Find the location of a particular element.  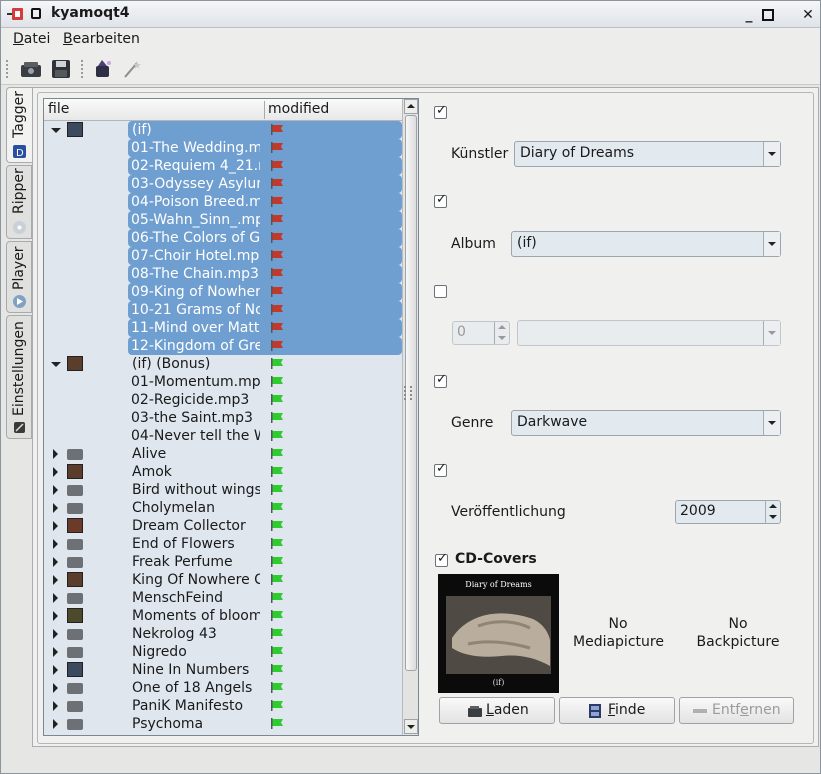

tree-row: 11-Mind over Matter.mp3 is located at coordinates (223, 328).